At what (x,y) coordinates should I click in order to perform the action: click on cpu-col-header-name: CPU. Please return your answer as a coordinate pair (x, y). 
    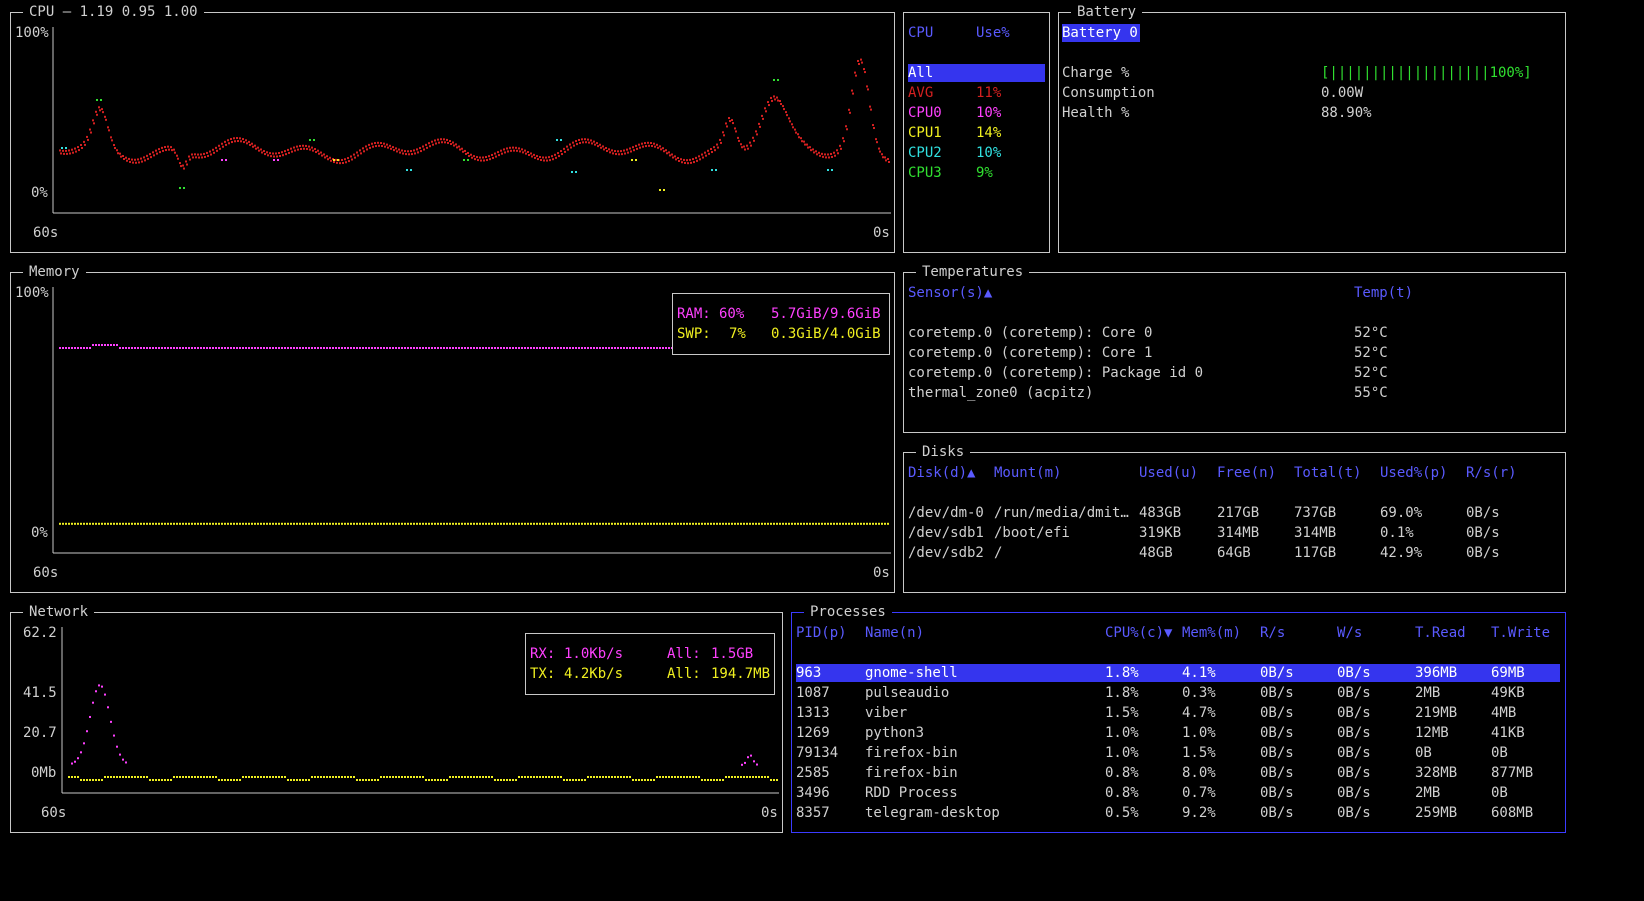
    Looking at the image, I should click on (920, 33).